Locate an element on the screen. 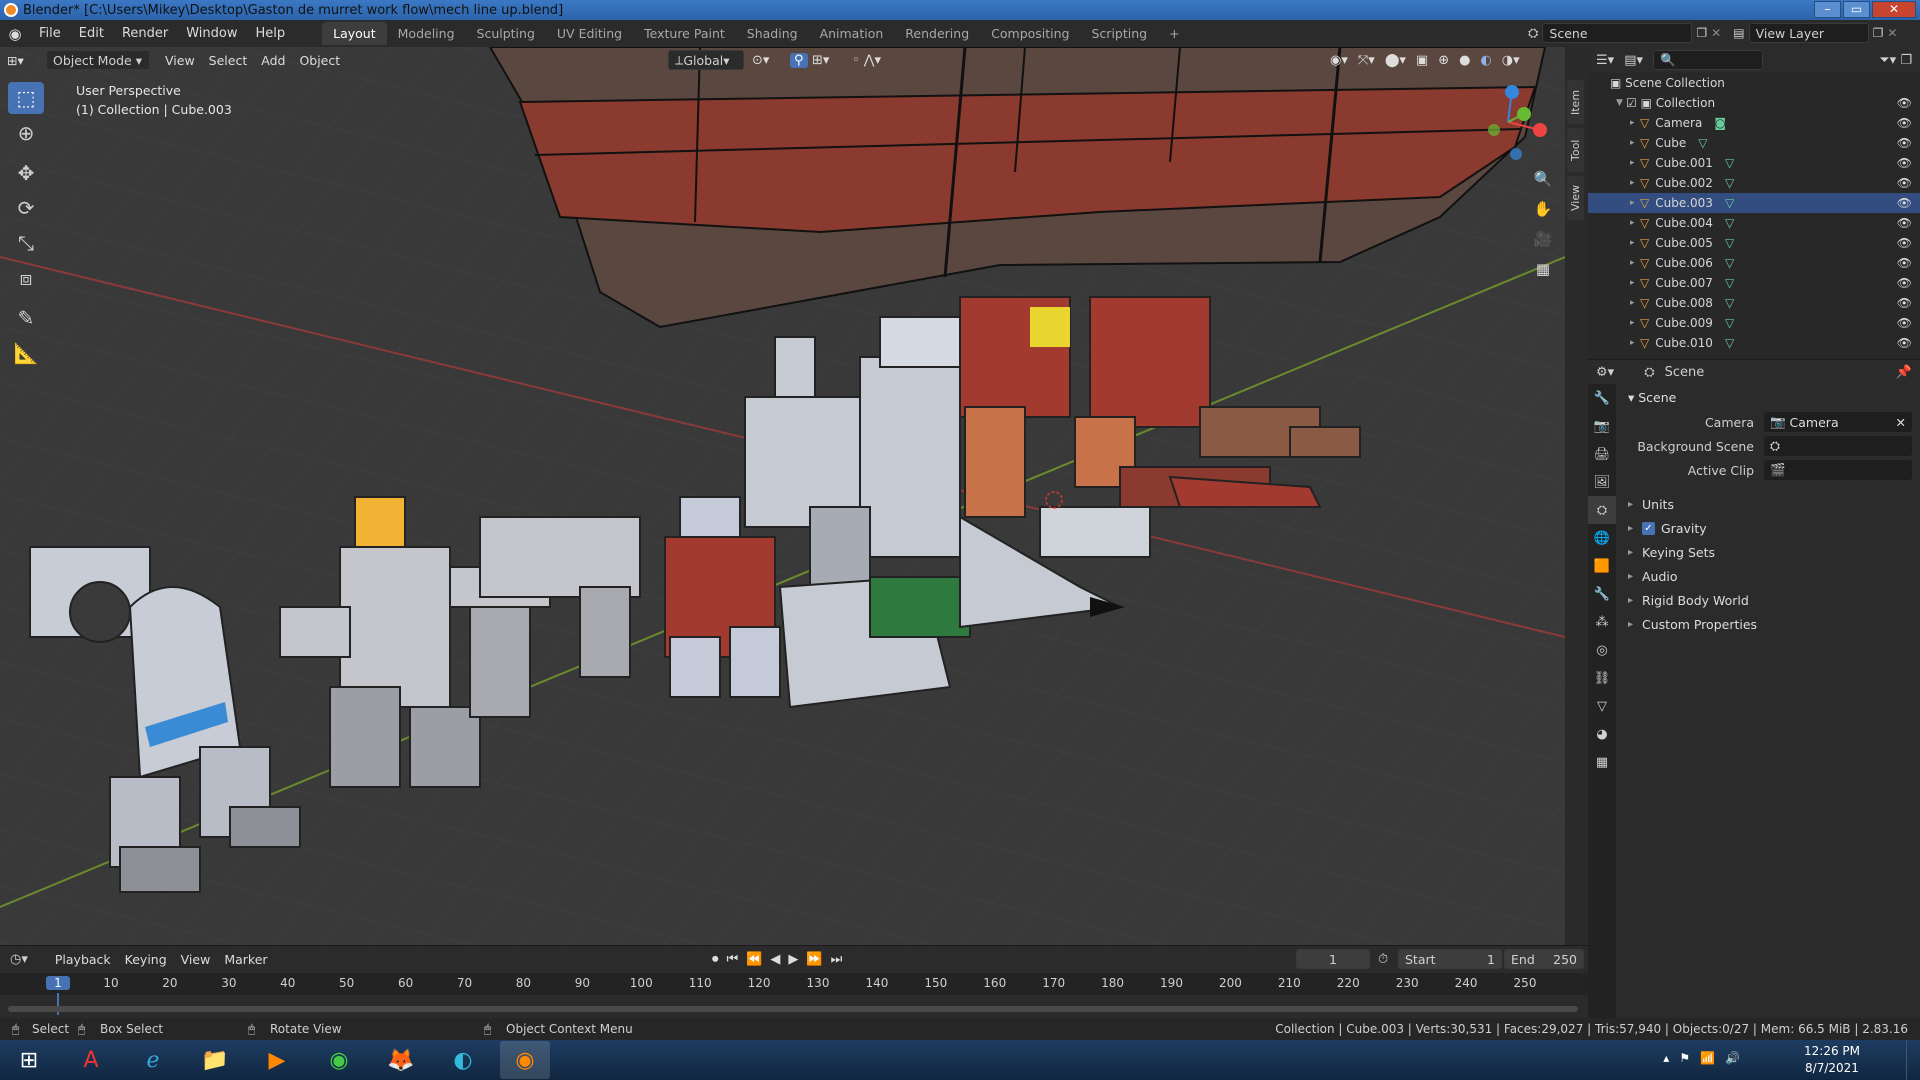 This screenshot has width=1920, height=1080. viewport-menu-add: Add is located at coordinates (273, 60).